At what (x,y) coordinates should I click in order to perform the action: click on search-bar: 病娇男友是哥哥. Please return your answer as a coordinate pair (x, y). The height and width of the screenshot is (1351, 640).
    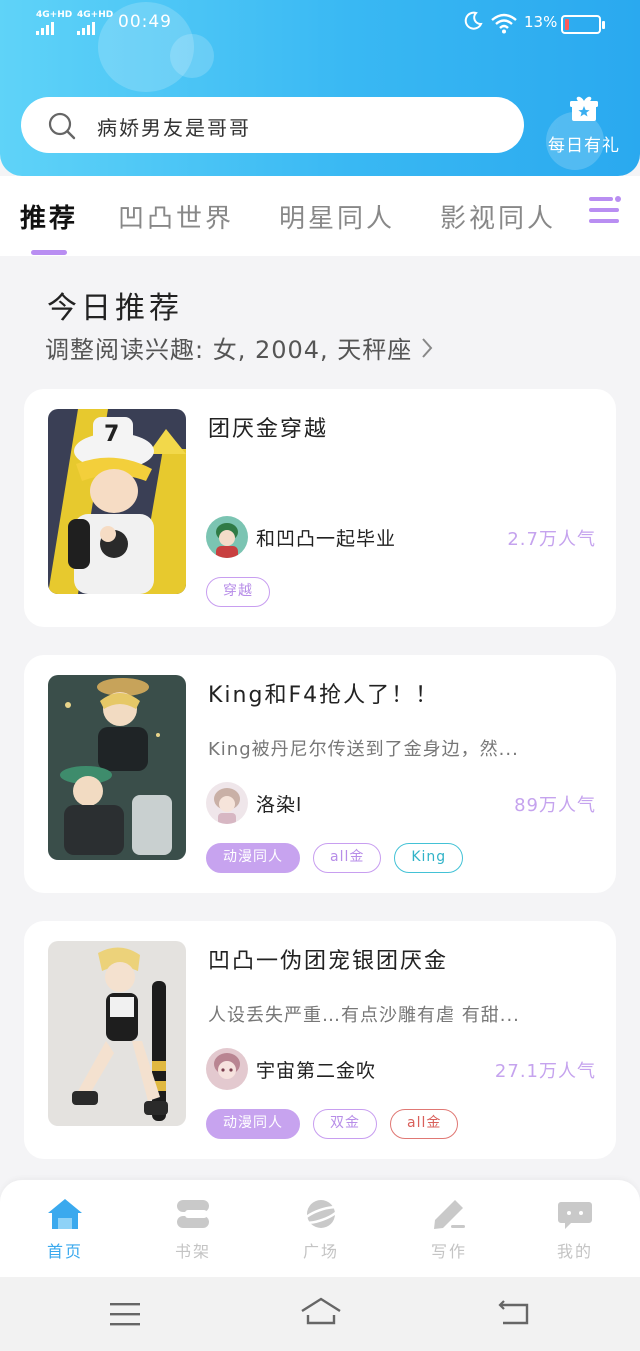
    Looking at the image, I should click on (272, 125).